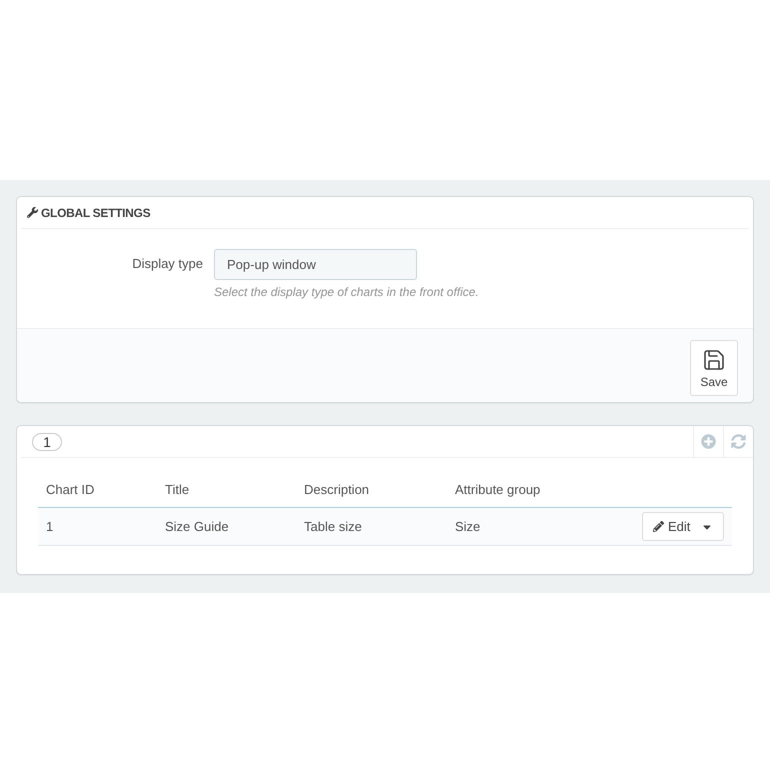 This screenshot has width=770, height=770. Describe the element at coordinates (371, 527) in the screenshot. I see `table-cell: Table size` at that location.